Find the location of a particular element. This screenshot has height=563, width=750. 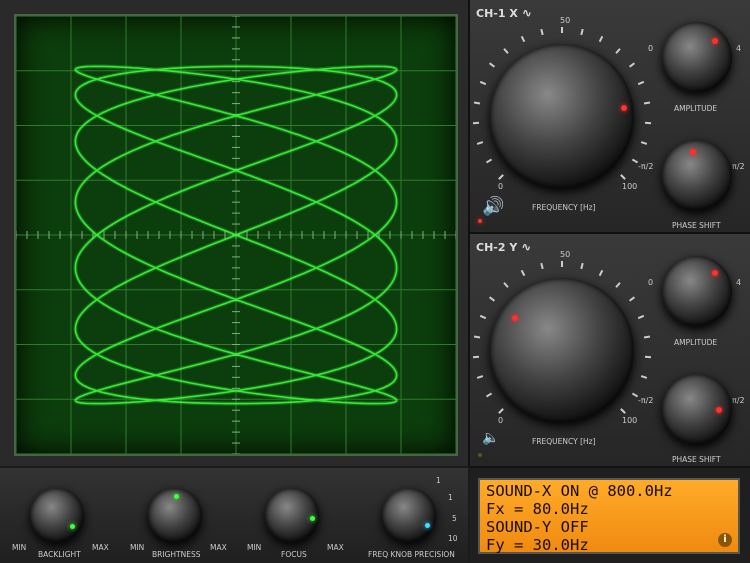

channel-x-title: CH-1 X ∿ is located at coordinates (504, 13).